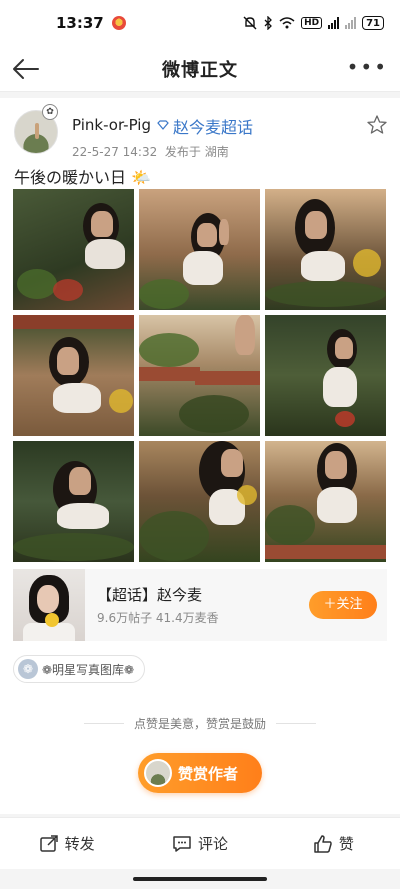  What do you see at coordinates (28, 669) in the screenshot?
I see `flower-icon: ❁` at bounding box center [28, 669].